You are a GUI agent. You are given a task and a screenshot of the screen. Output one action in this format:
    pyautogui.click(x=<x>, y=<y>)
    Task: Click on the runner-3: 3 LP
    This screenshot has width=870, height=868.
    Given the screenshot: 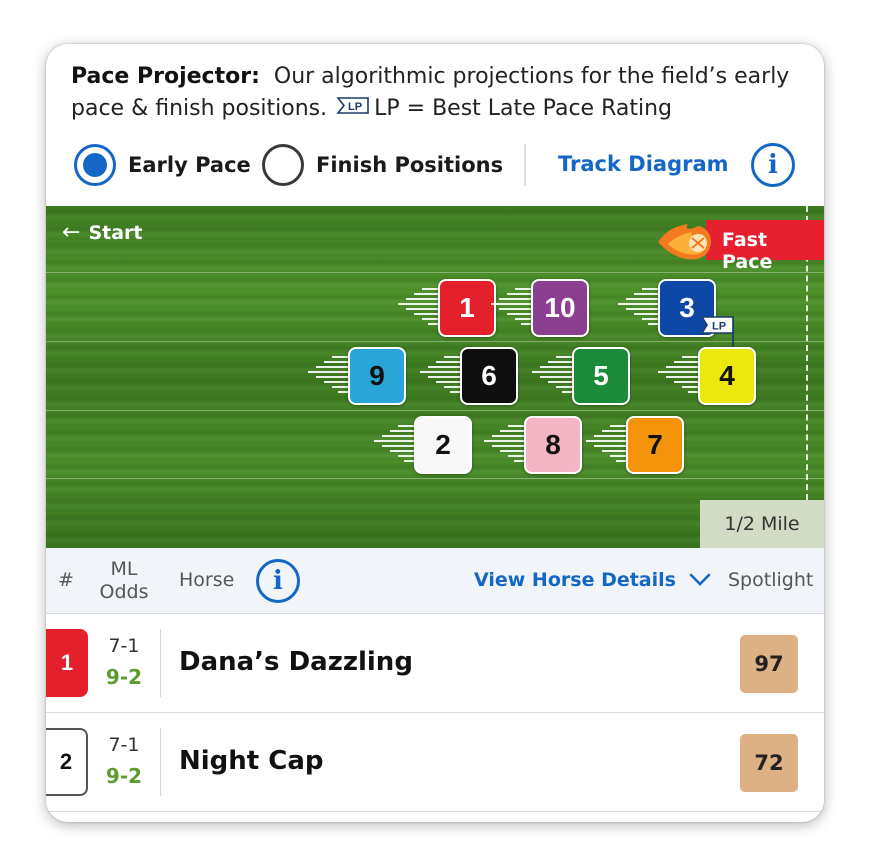 What is the action you would take?
    pyautogui.click(x=676, y=316)
    